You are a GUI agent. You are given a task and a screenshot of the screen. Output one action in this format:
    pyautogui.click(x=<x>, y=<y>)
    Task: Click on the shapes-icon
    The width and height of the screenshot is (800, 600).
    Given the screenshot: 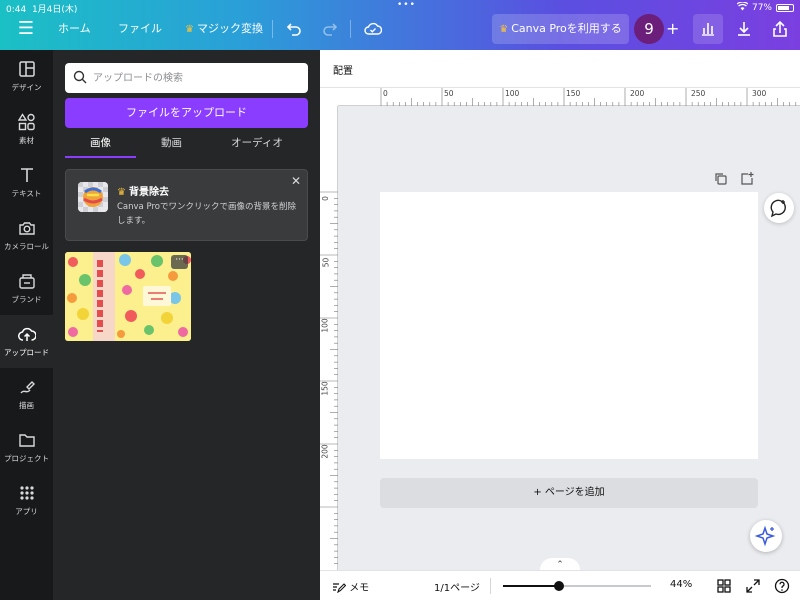 What is the action you would take?
    pyautogui.click(x=26, y=122)
    